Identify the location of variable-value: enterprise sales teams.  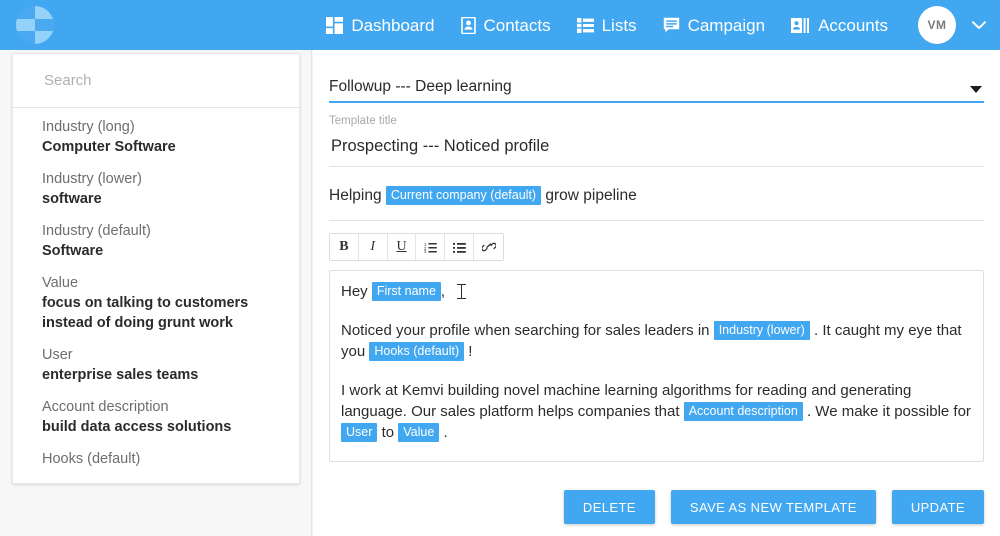
(120, 375).